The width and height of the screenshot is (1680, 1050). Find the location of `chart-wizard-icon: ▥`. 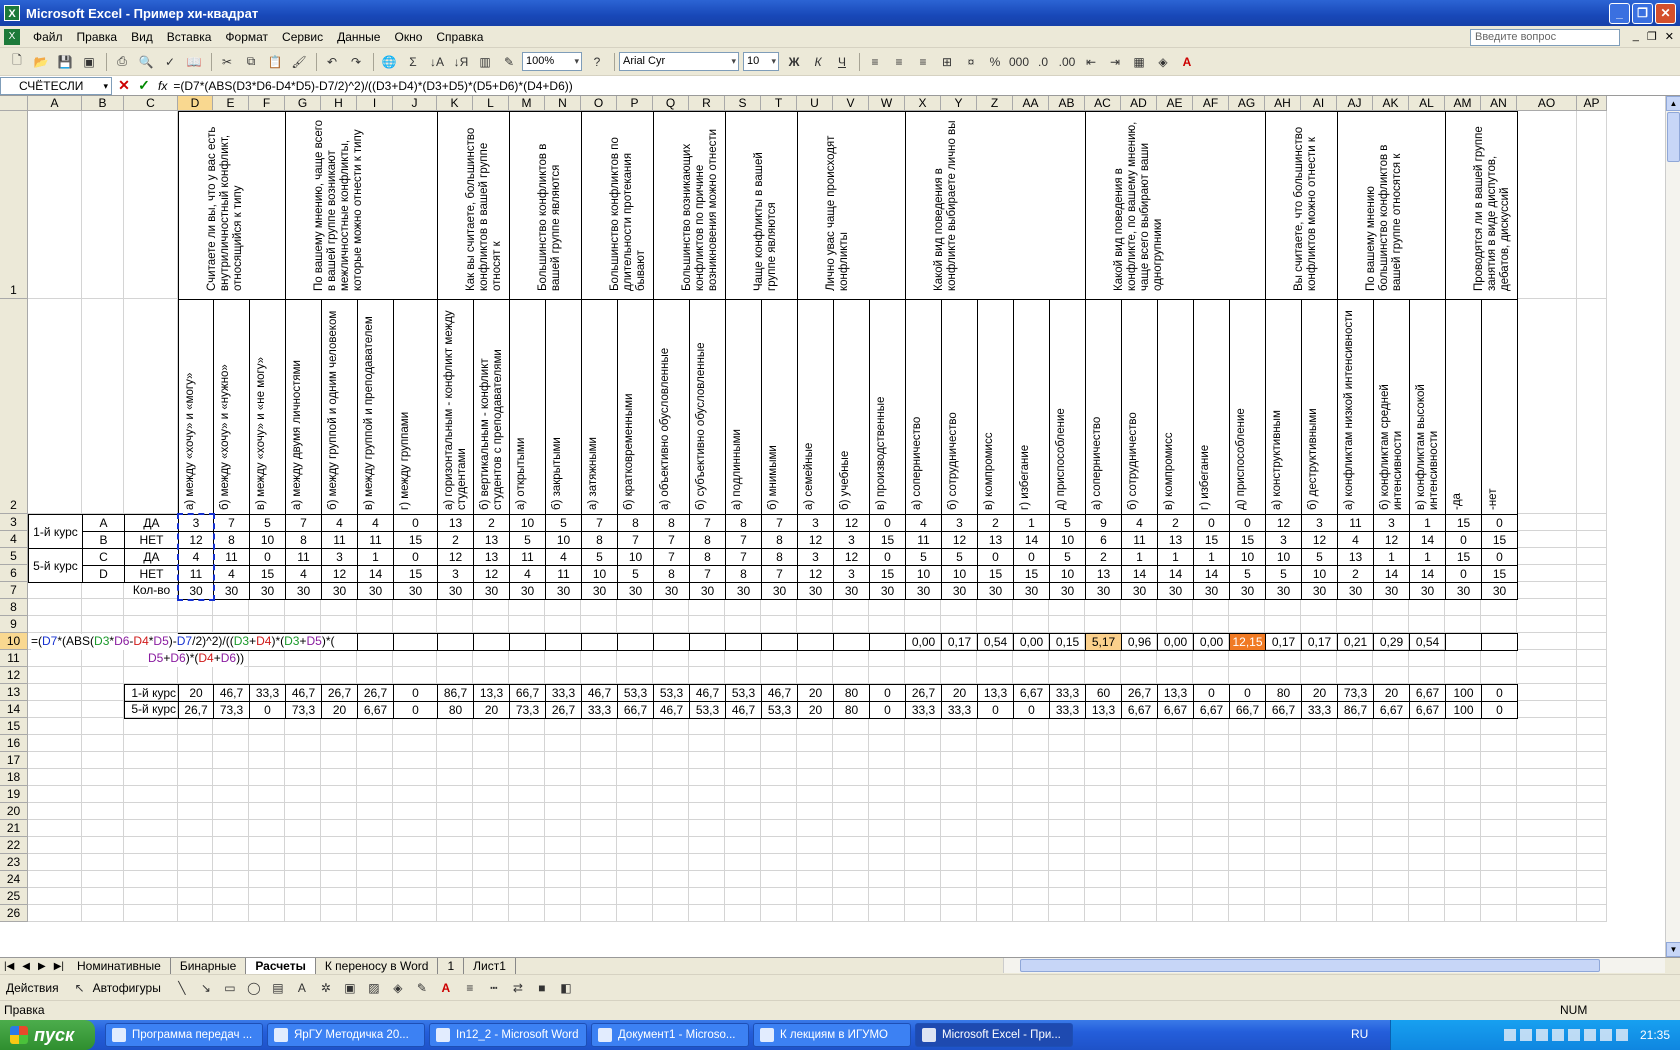

chart-wizard-icon: ▥ is located at coordinates (485, 62).